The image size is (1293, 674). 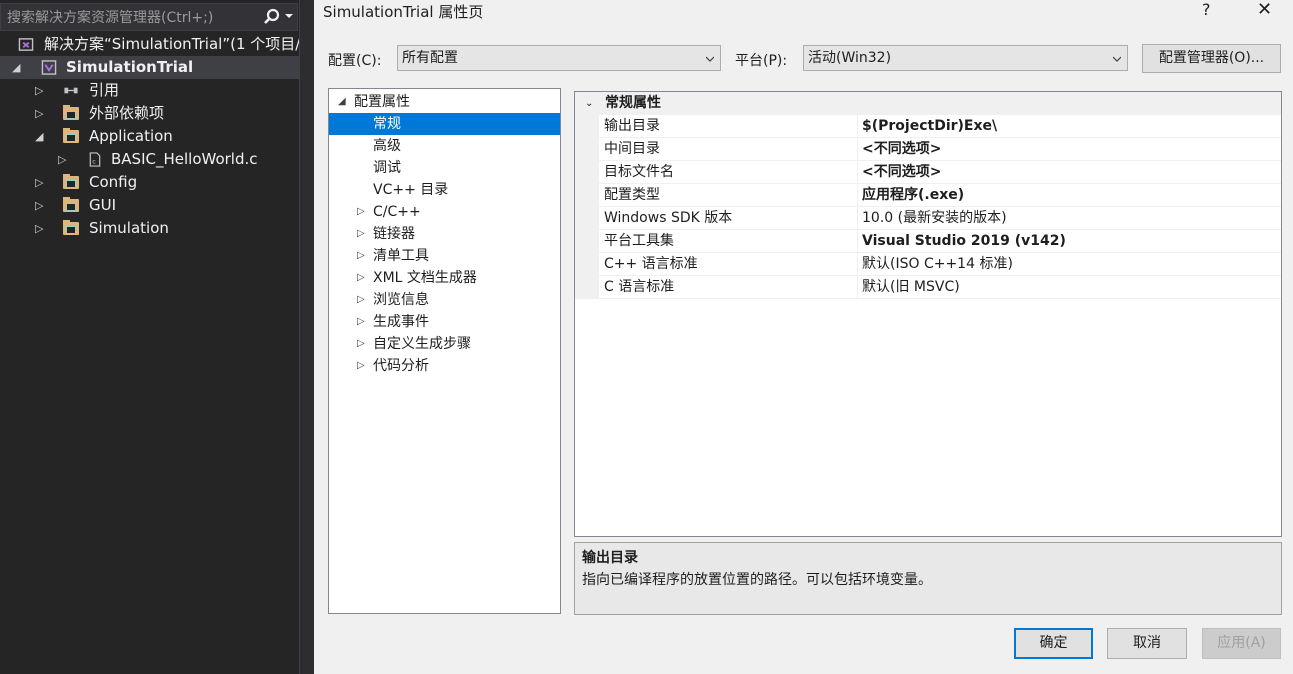 What do you see at coordinates (289, 16) in the screenshot?
I see `search-options-chevron-icon` at bounding box center [289, 16].